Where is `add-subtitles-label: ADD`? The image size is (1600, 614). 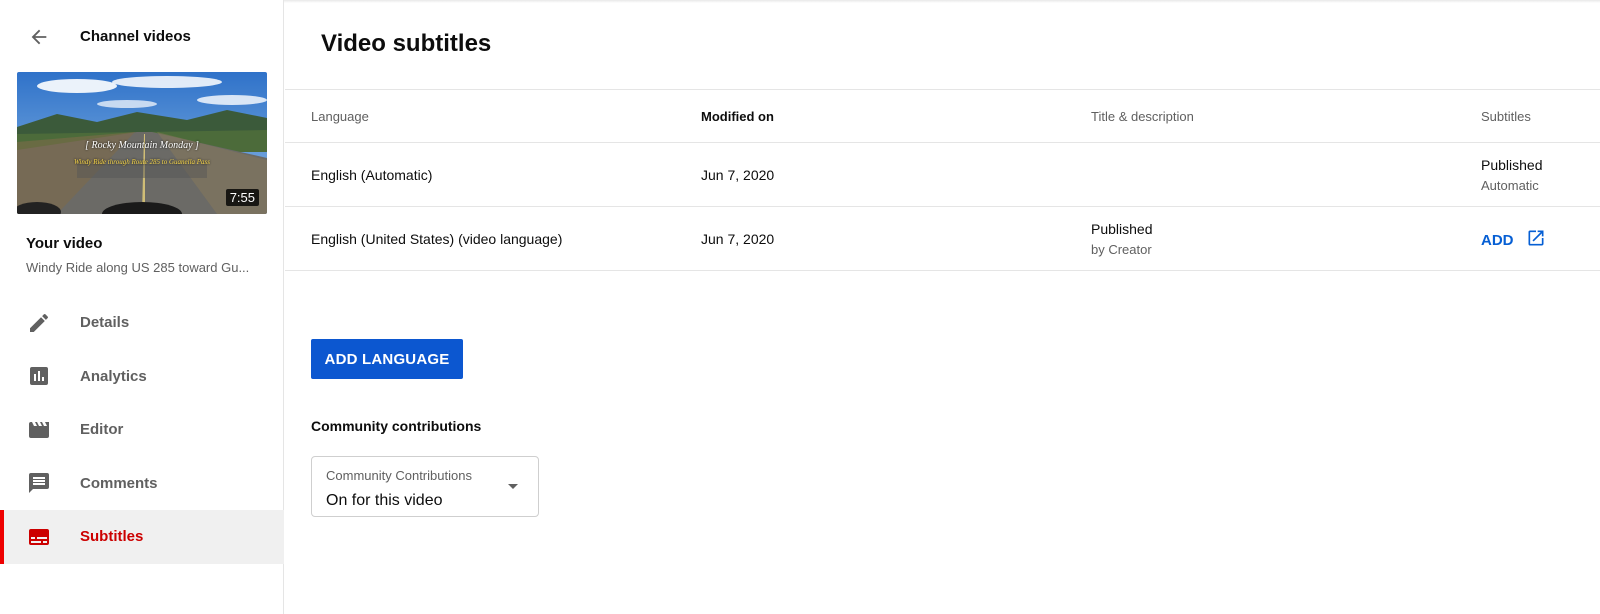 add-subtitles-label: ADD is located at coordinates (1497, 240).